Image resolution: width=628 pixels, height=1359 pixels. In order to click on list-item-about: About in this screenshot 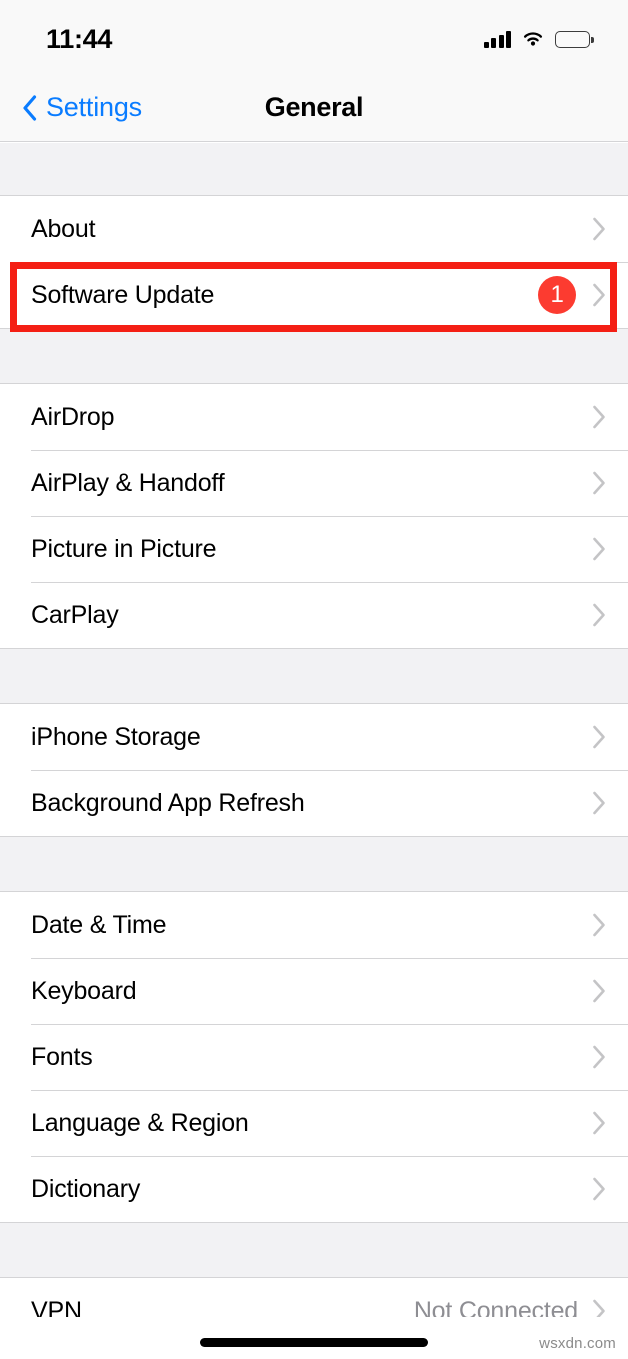, I will do `click(314, 229)`.